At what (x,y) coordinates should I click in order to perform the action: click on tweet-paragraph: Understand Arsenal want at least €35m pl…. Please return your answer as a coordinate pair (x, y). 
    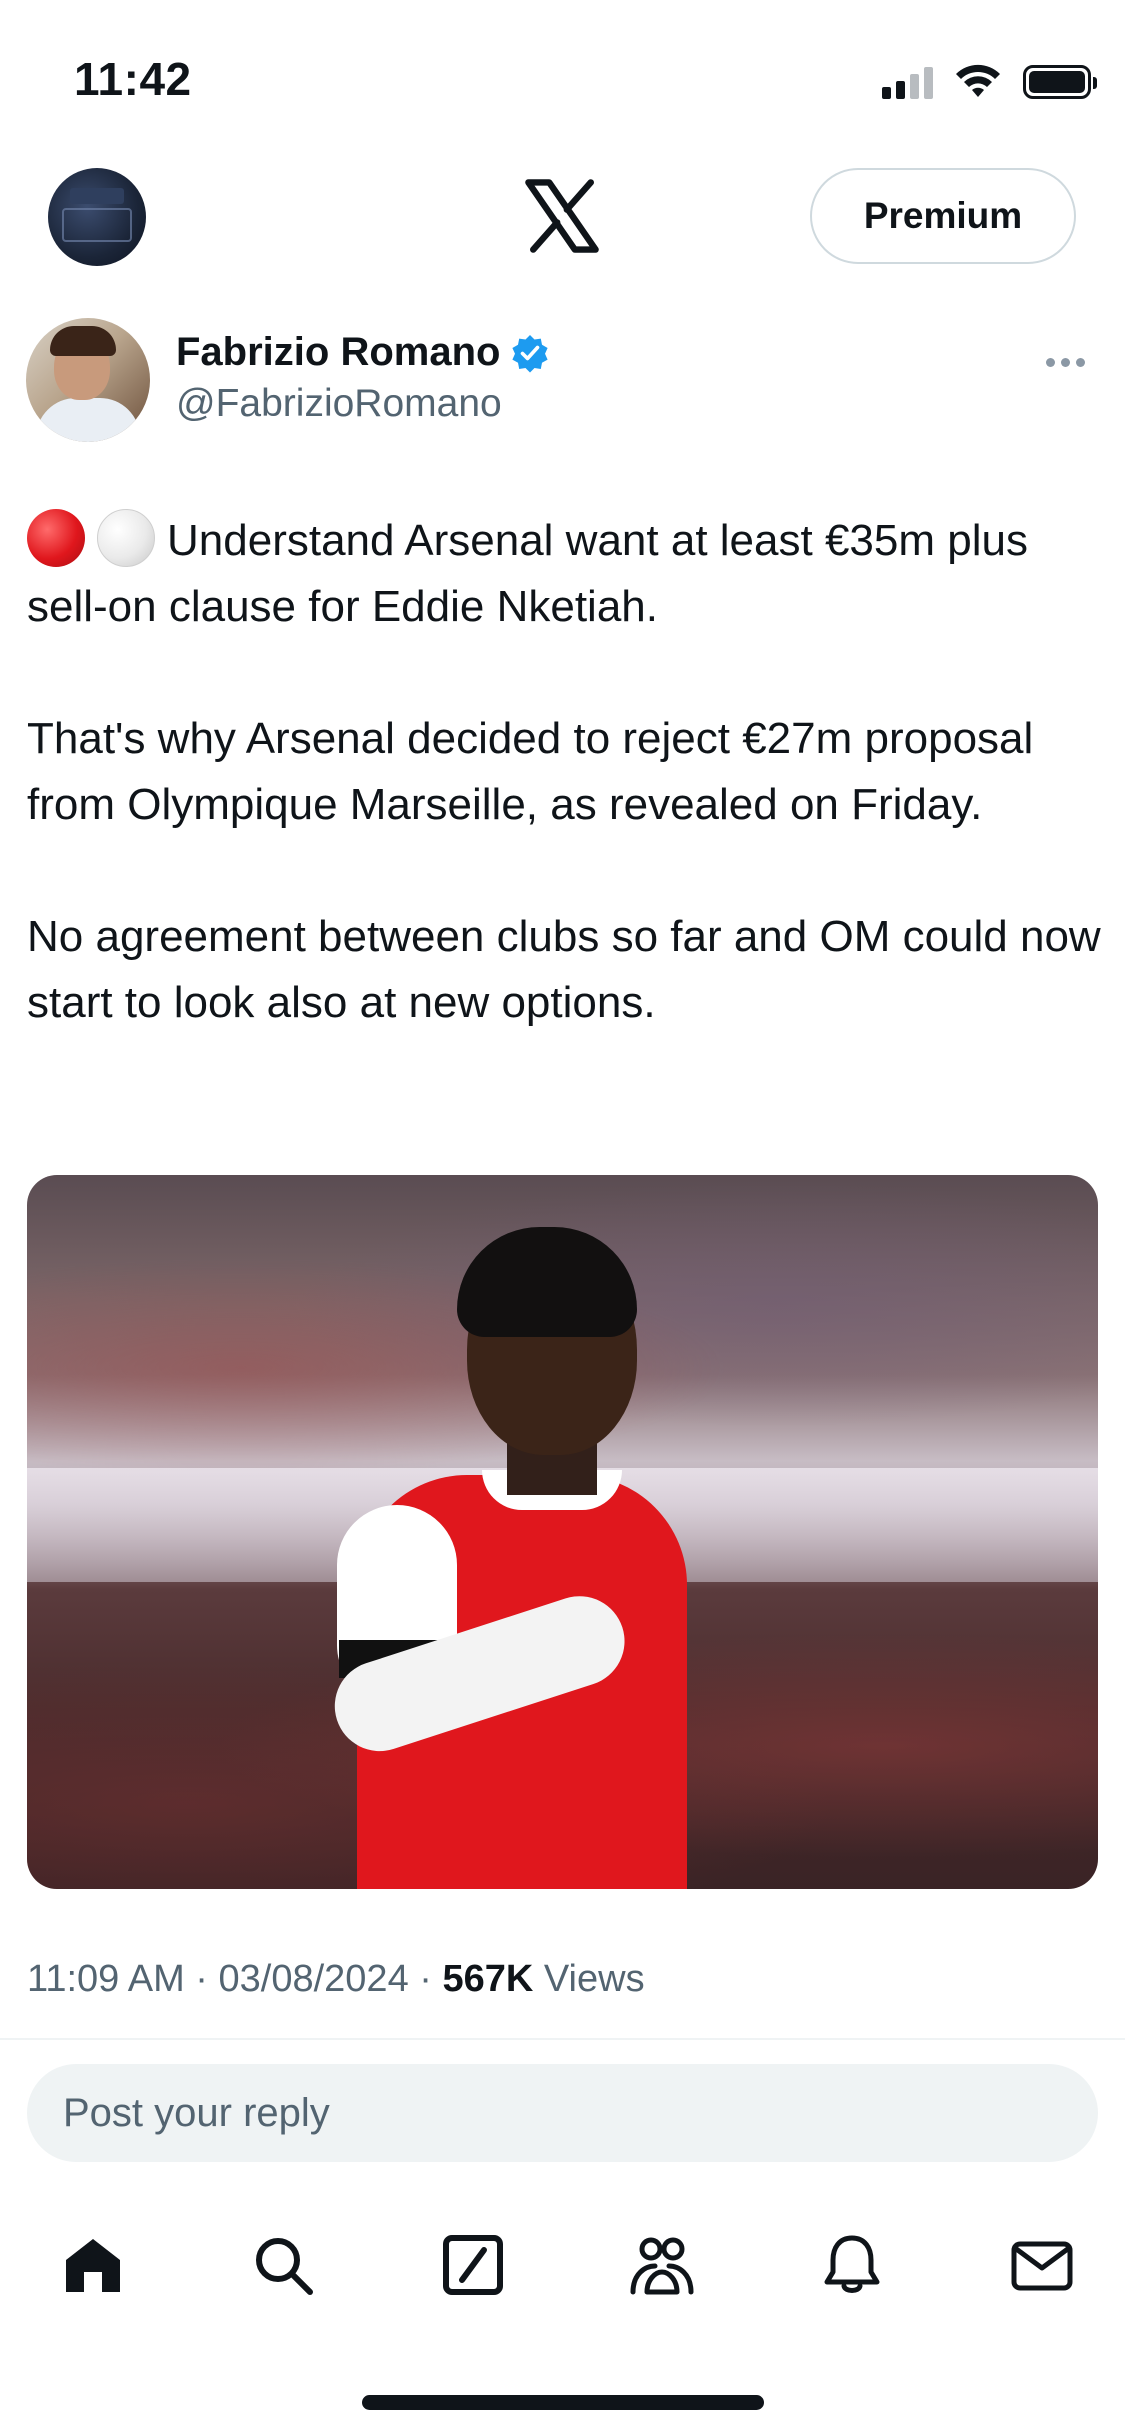
    Looking at the image, I should click on (567, 574).